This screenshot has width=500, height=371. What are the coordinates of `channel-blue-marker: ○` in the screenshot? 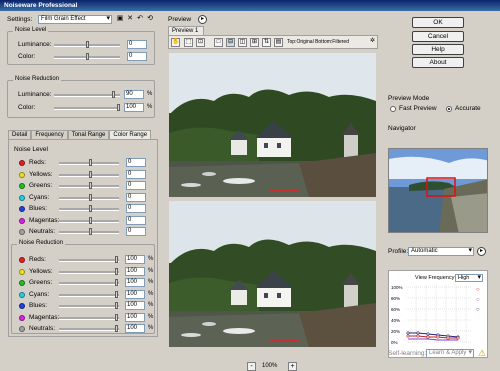 It's located at (479, 310).